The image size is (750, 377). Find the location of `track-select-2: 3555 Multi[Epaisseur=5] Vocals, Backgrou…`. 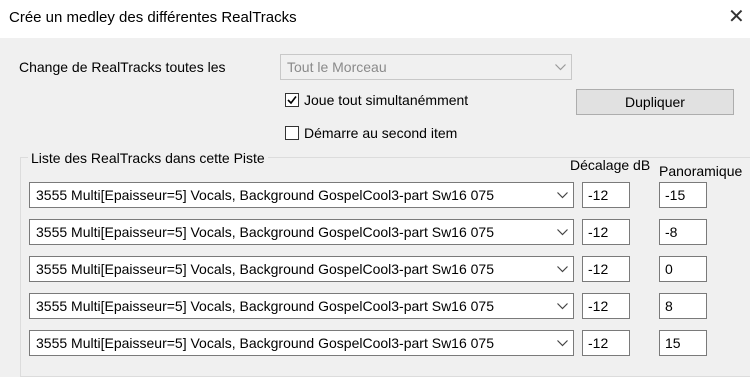

track-select-2: 3555 Multi[Epaisseur=5] Vocals, Backgrou… is located at coordinates (301, 232).